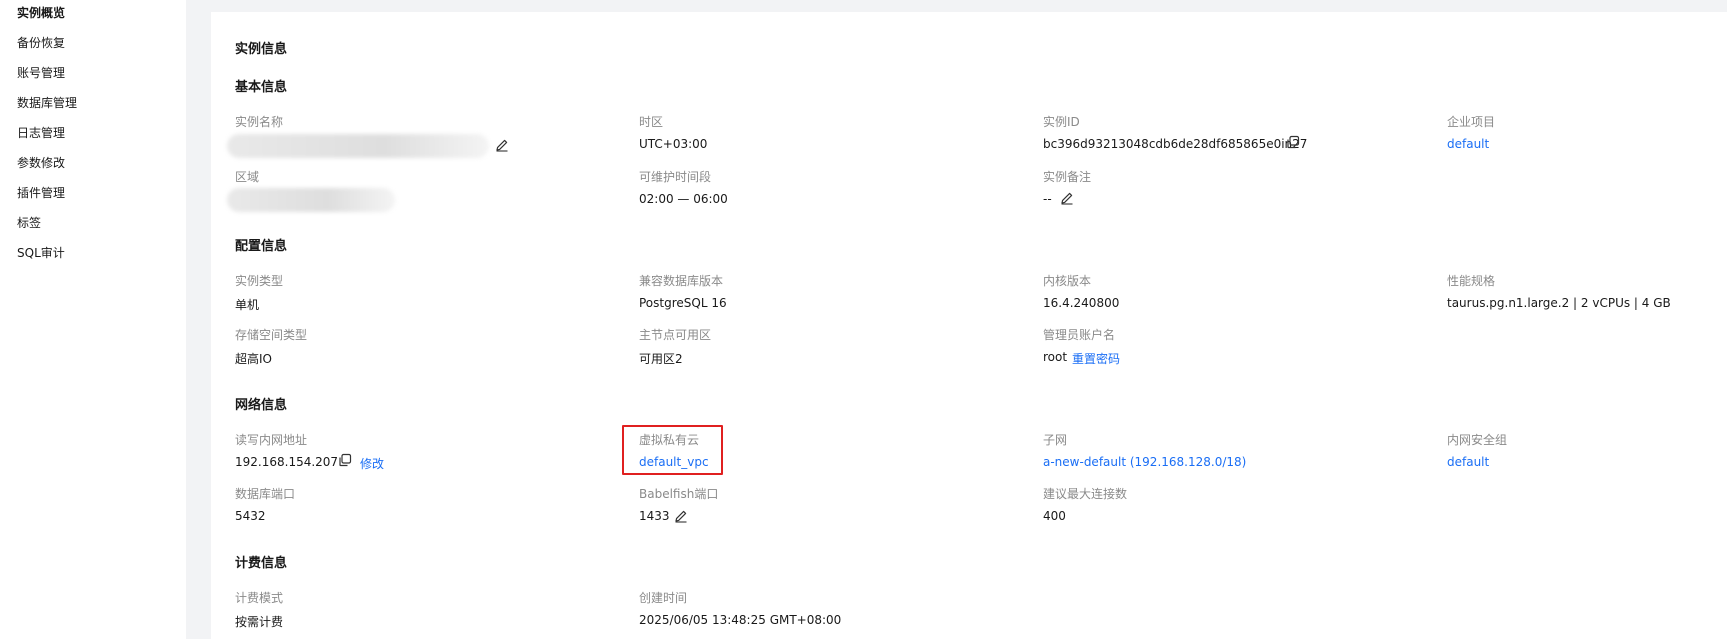  I want to click on flavor-label: 性能规格, so click(1471, 281).